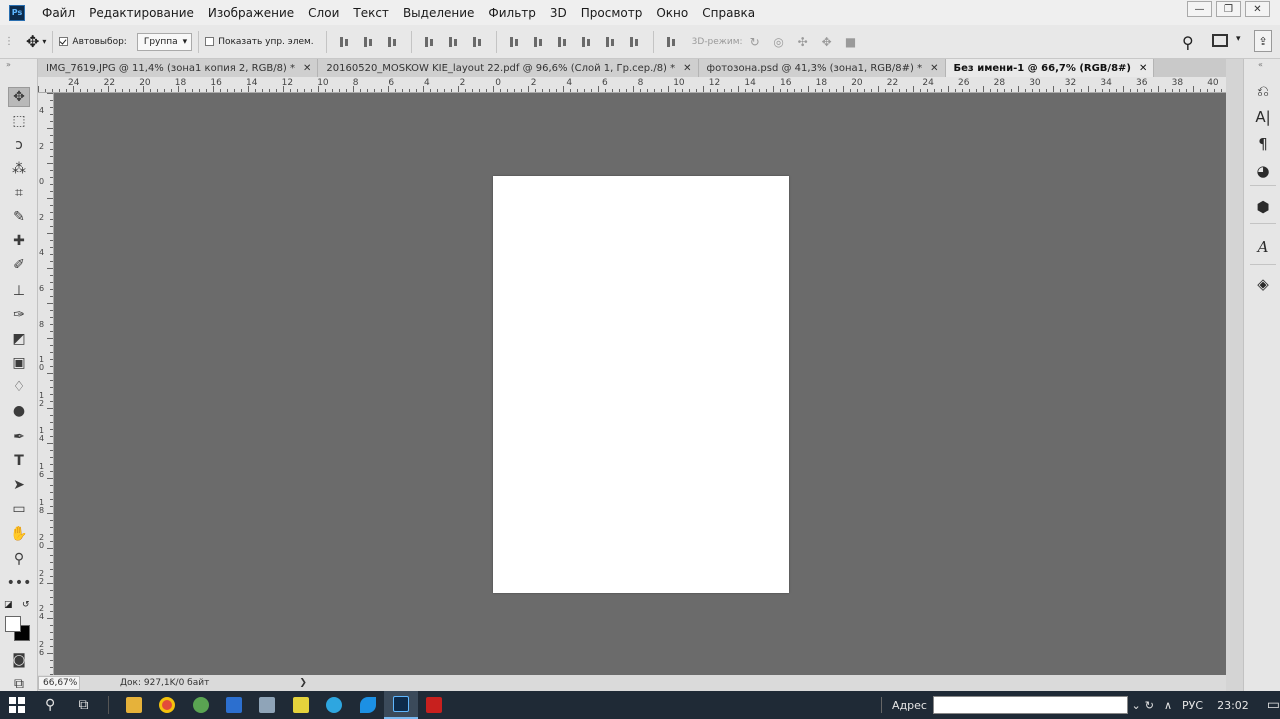 Image resolution: width=1280 pixels, height=719 pixels. What do you see at coordinates (1234, 375) in the screenshot?
I see `vertical-scrollbar` at bounding box center [1234, 375].